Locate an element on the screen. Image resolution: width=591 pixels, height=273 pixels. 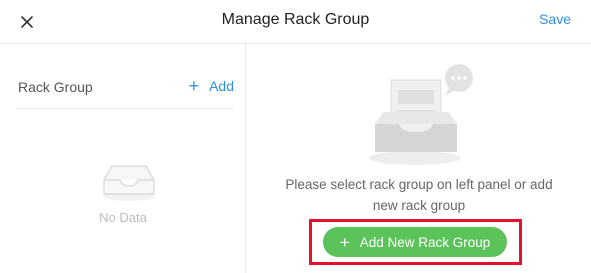
no-data-text: No Data is located at coordinates (123, 217).